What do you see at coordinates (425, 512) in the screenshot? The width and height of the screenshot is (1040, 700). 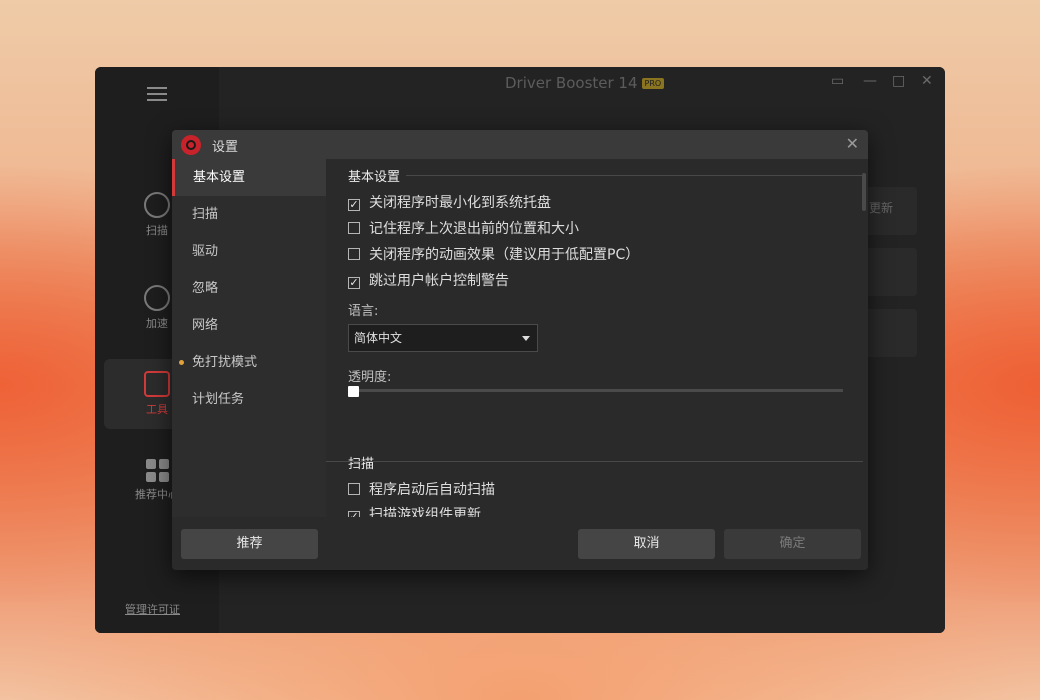 I see `option-label: 扫描游戏组件更新` at bounding box center [425, 512].